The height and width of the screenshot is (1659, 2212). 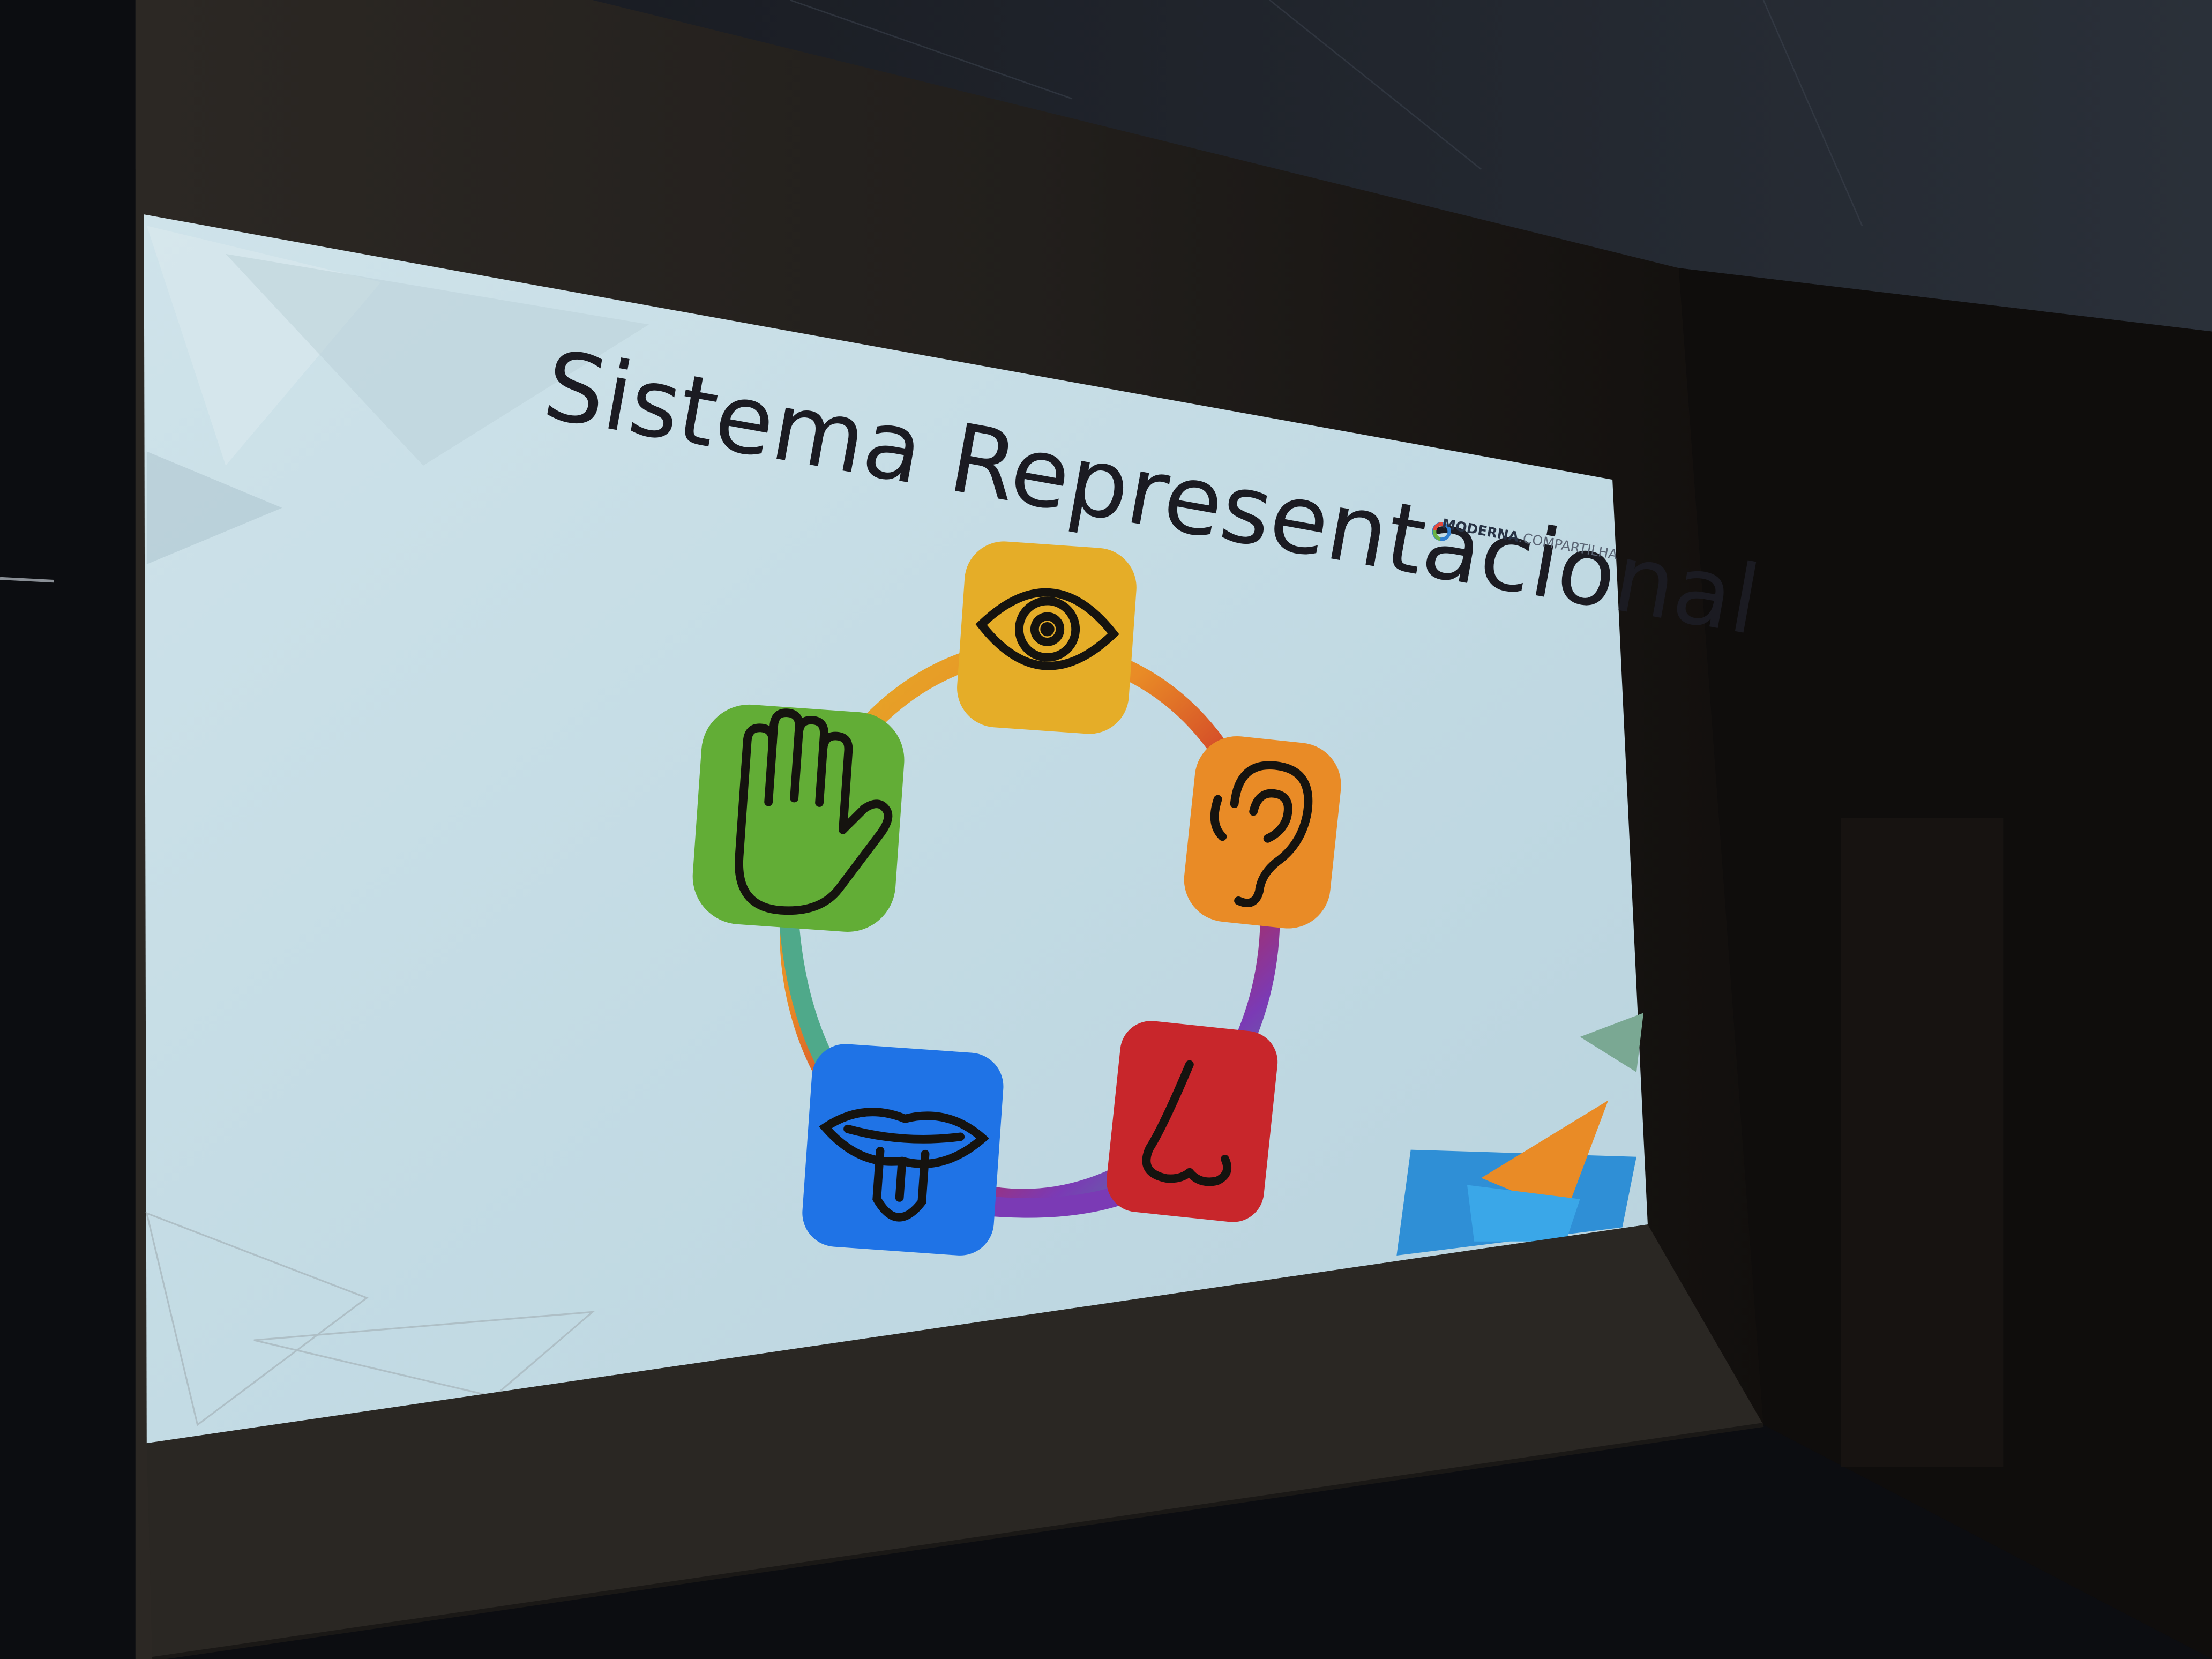 I want to click on eye-tile, so click(x=1047, y=637).